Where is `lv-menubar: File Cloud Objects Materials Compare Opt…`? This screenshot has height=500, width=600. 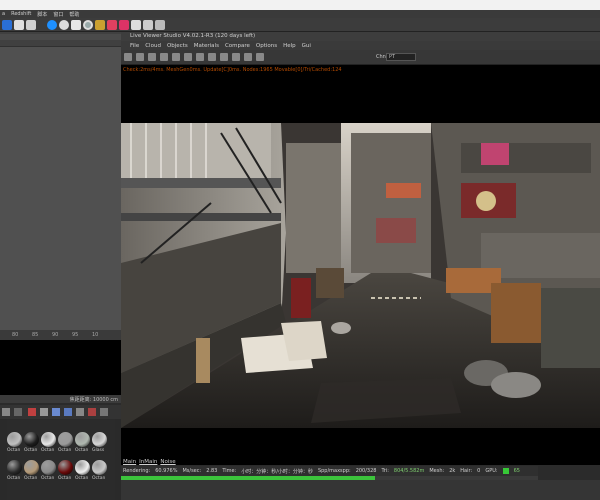 lv-menubar: File Cloud Objects Materials Compare Opt… is located at coordinates (360, 45).